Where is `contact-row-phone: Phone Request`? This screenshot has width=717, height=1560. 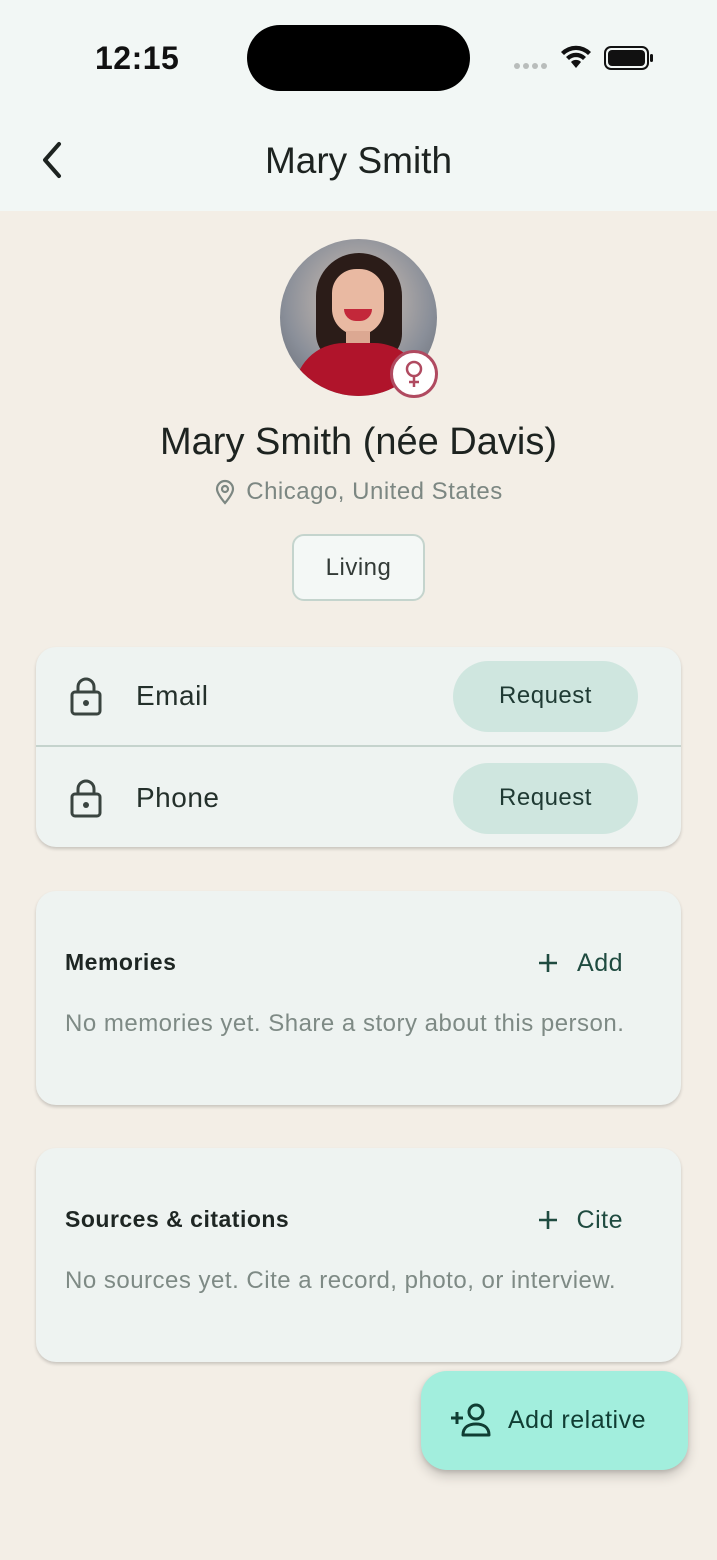
contact-row-phone: Phone Request is located at coordinates (358, 798).